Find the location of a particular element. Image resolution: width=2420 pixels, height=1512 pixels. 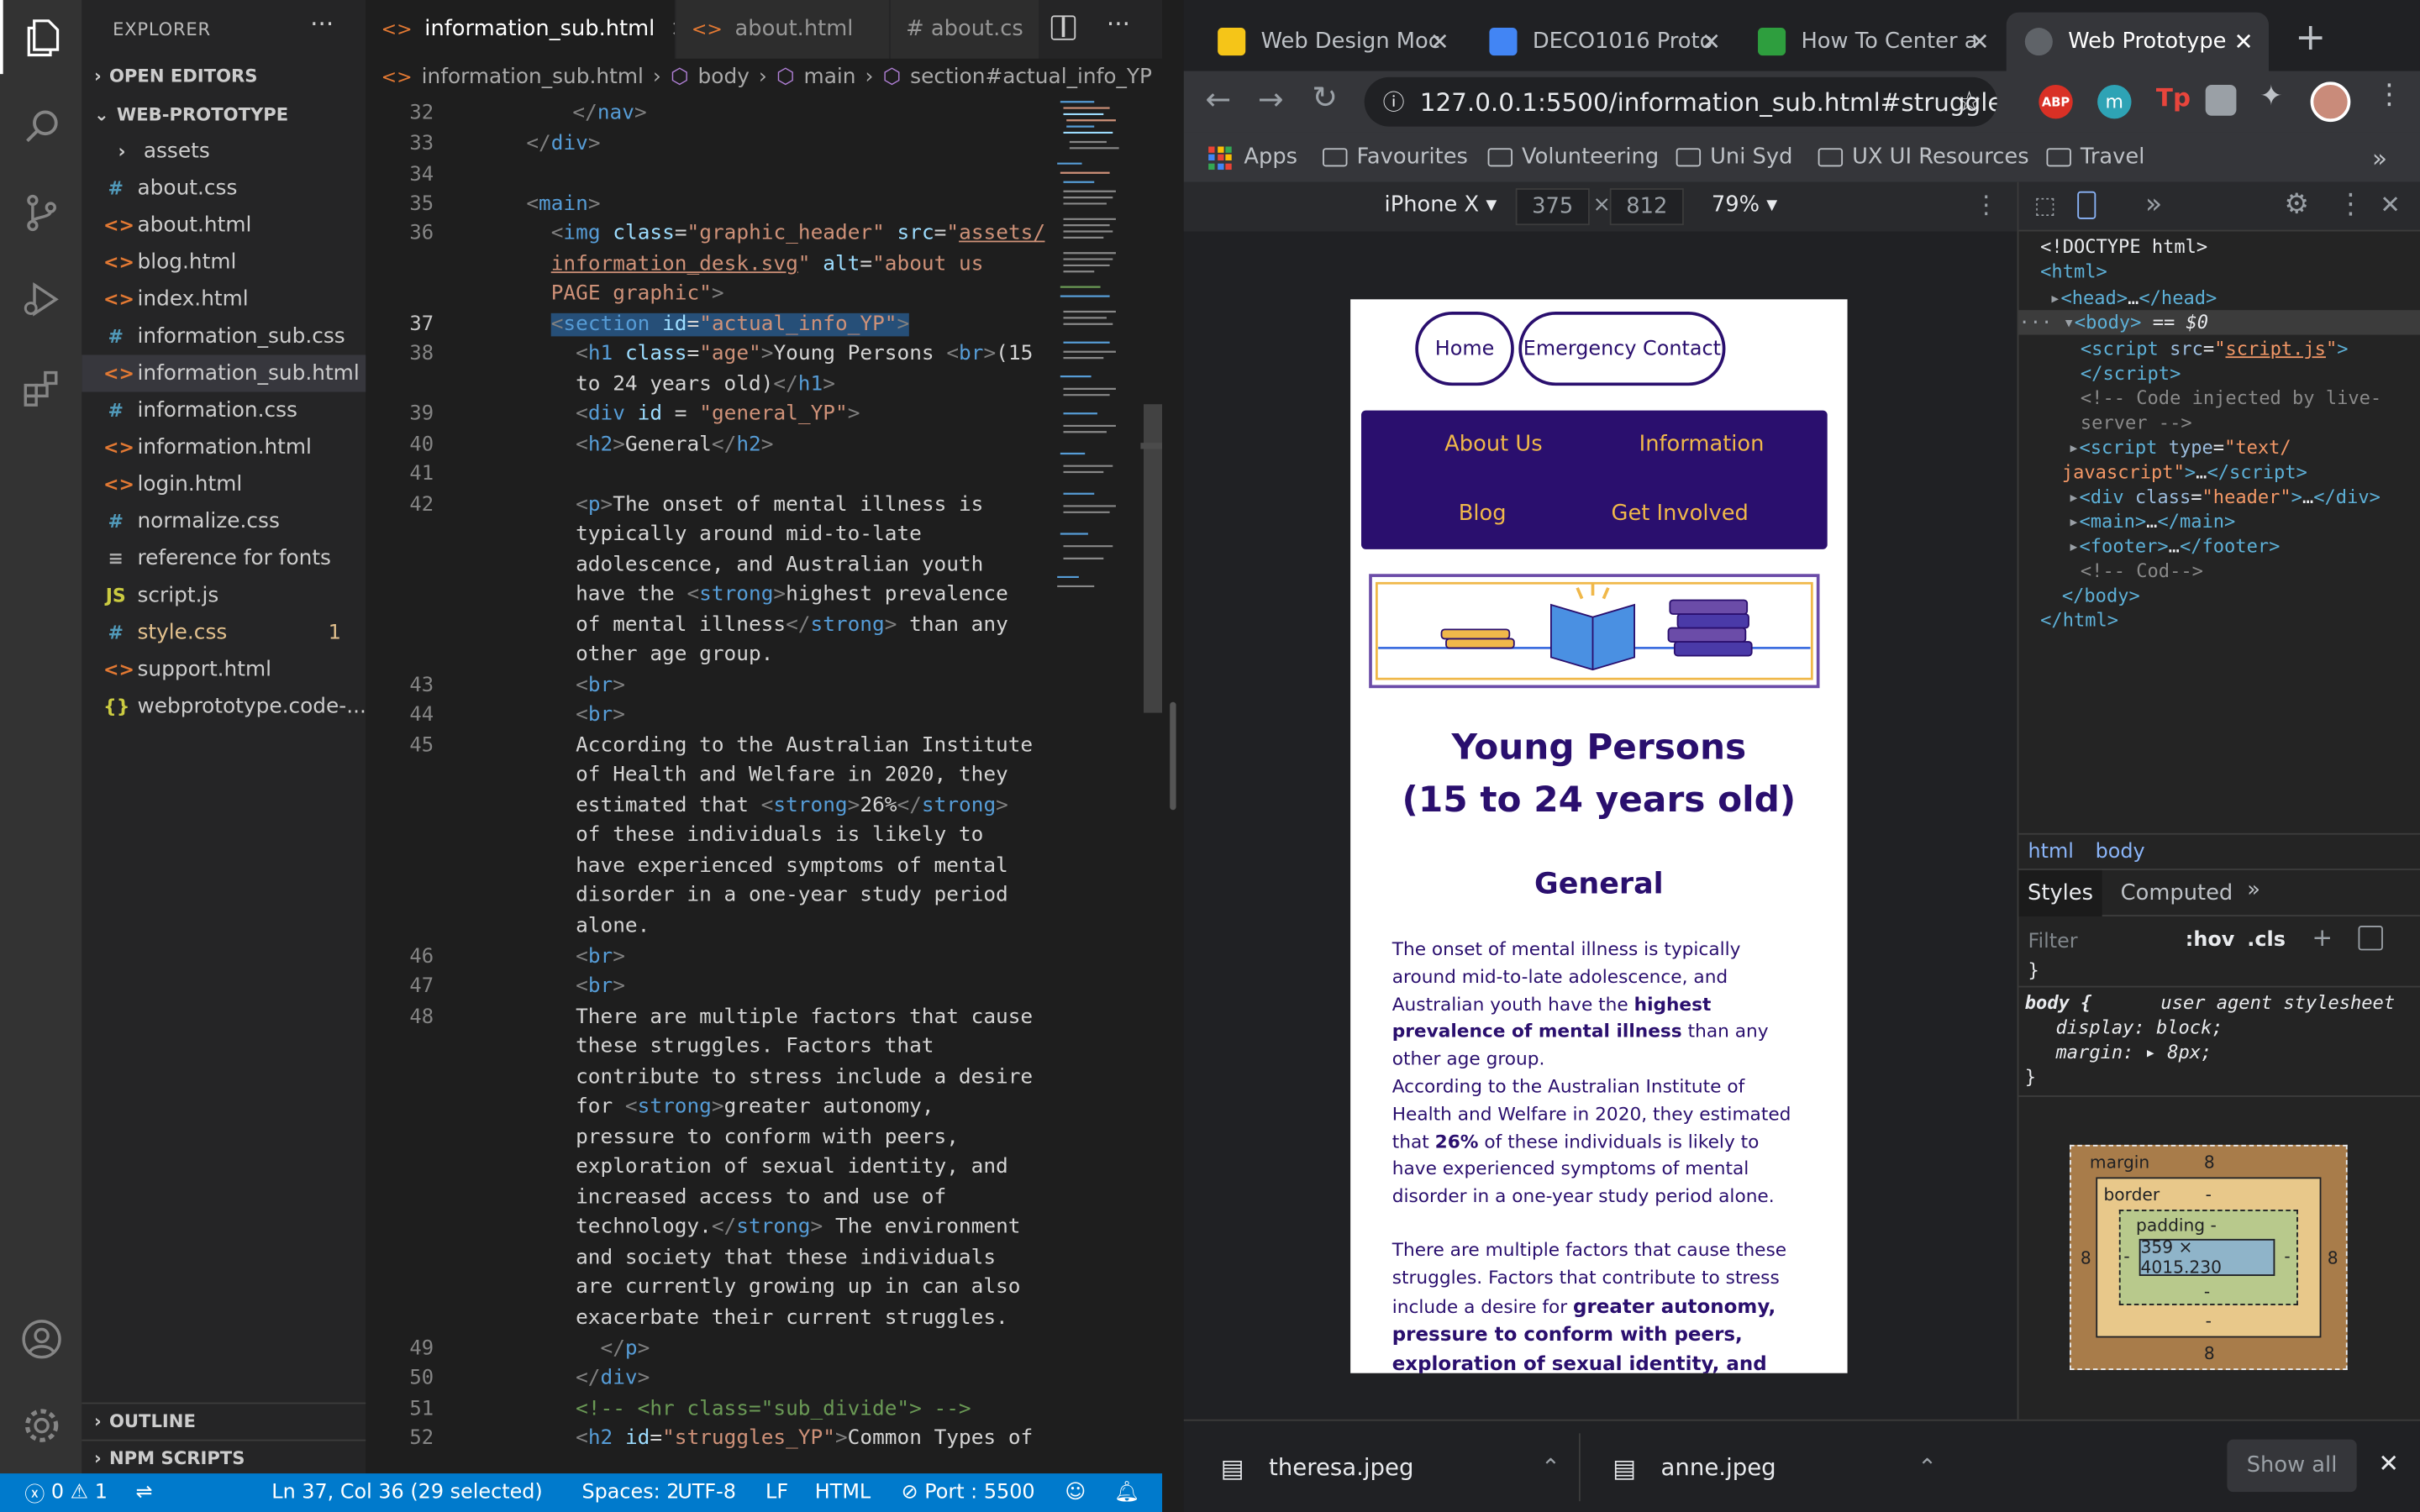

bookmark-travel: Travel is located at coordinates (2095, 157).